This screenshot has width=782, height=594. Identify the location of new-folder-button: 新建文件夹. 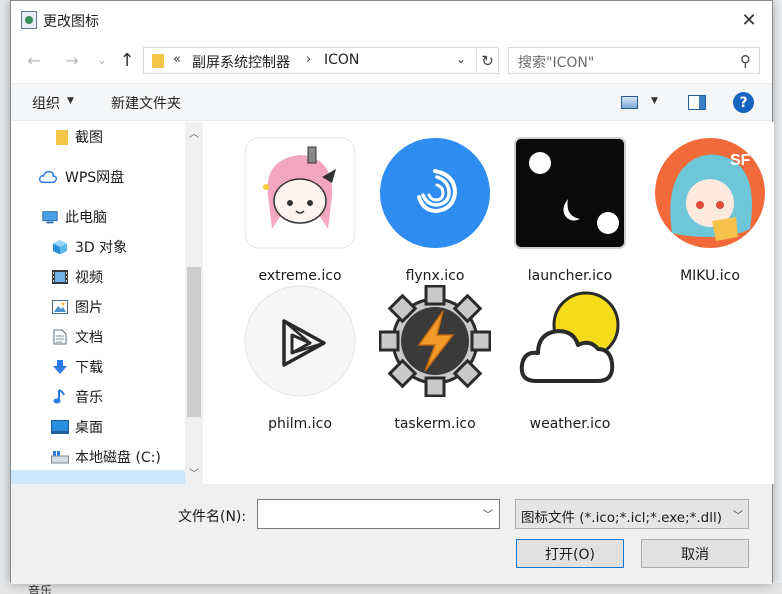
(146, 103).